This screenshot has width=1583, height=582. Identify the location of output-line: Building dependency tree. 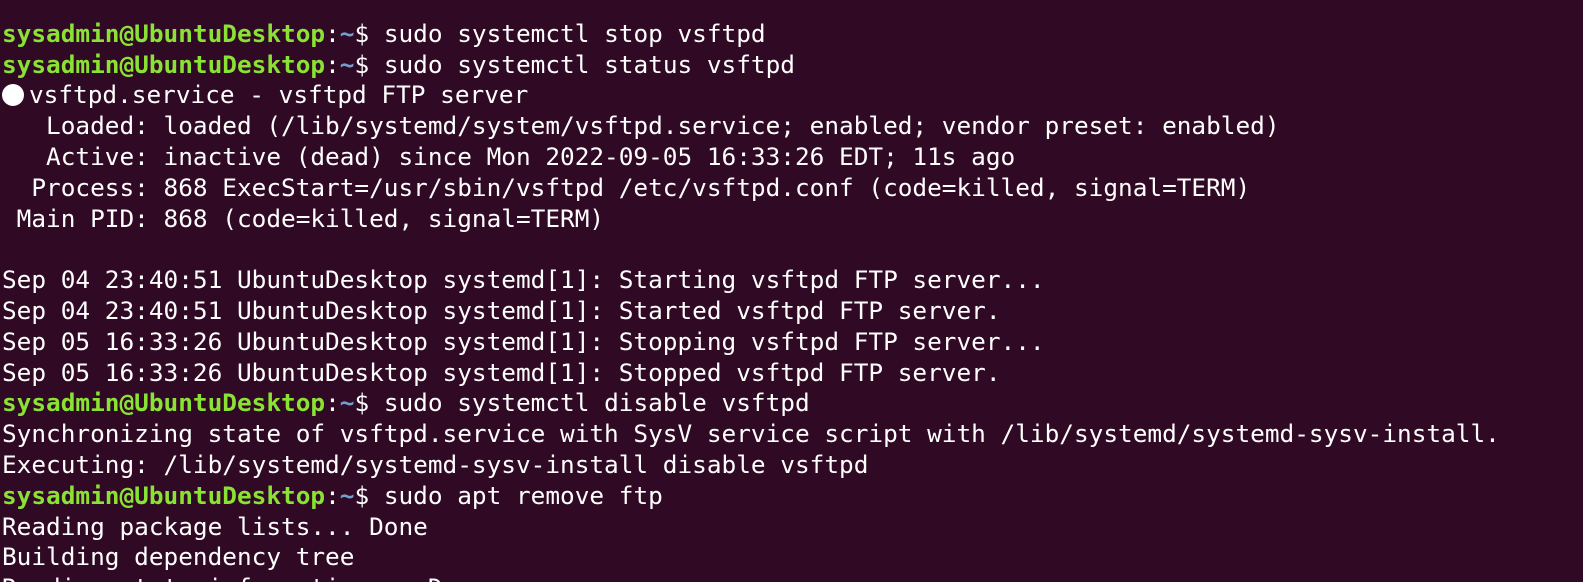
(178, 557).